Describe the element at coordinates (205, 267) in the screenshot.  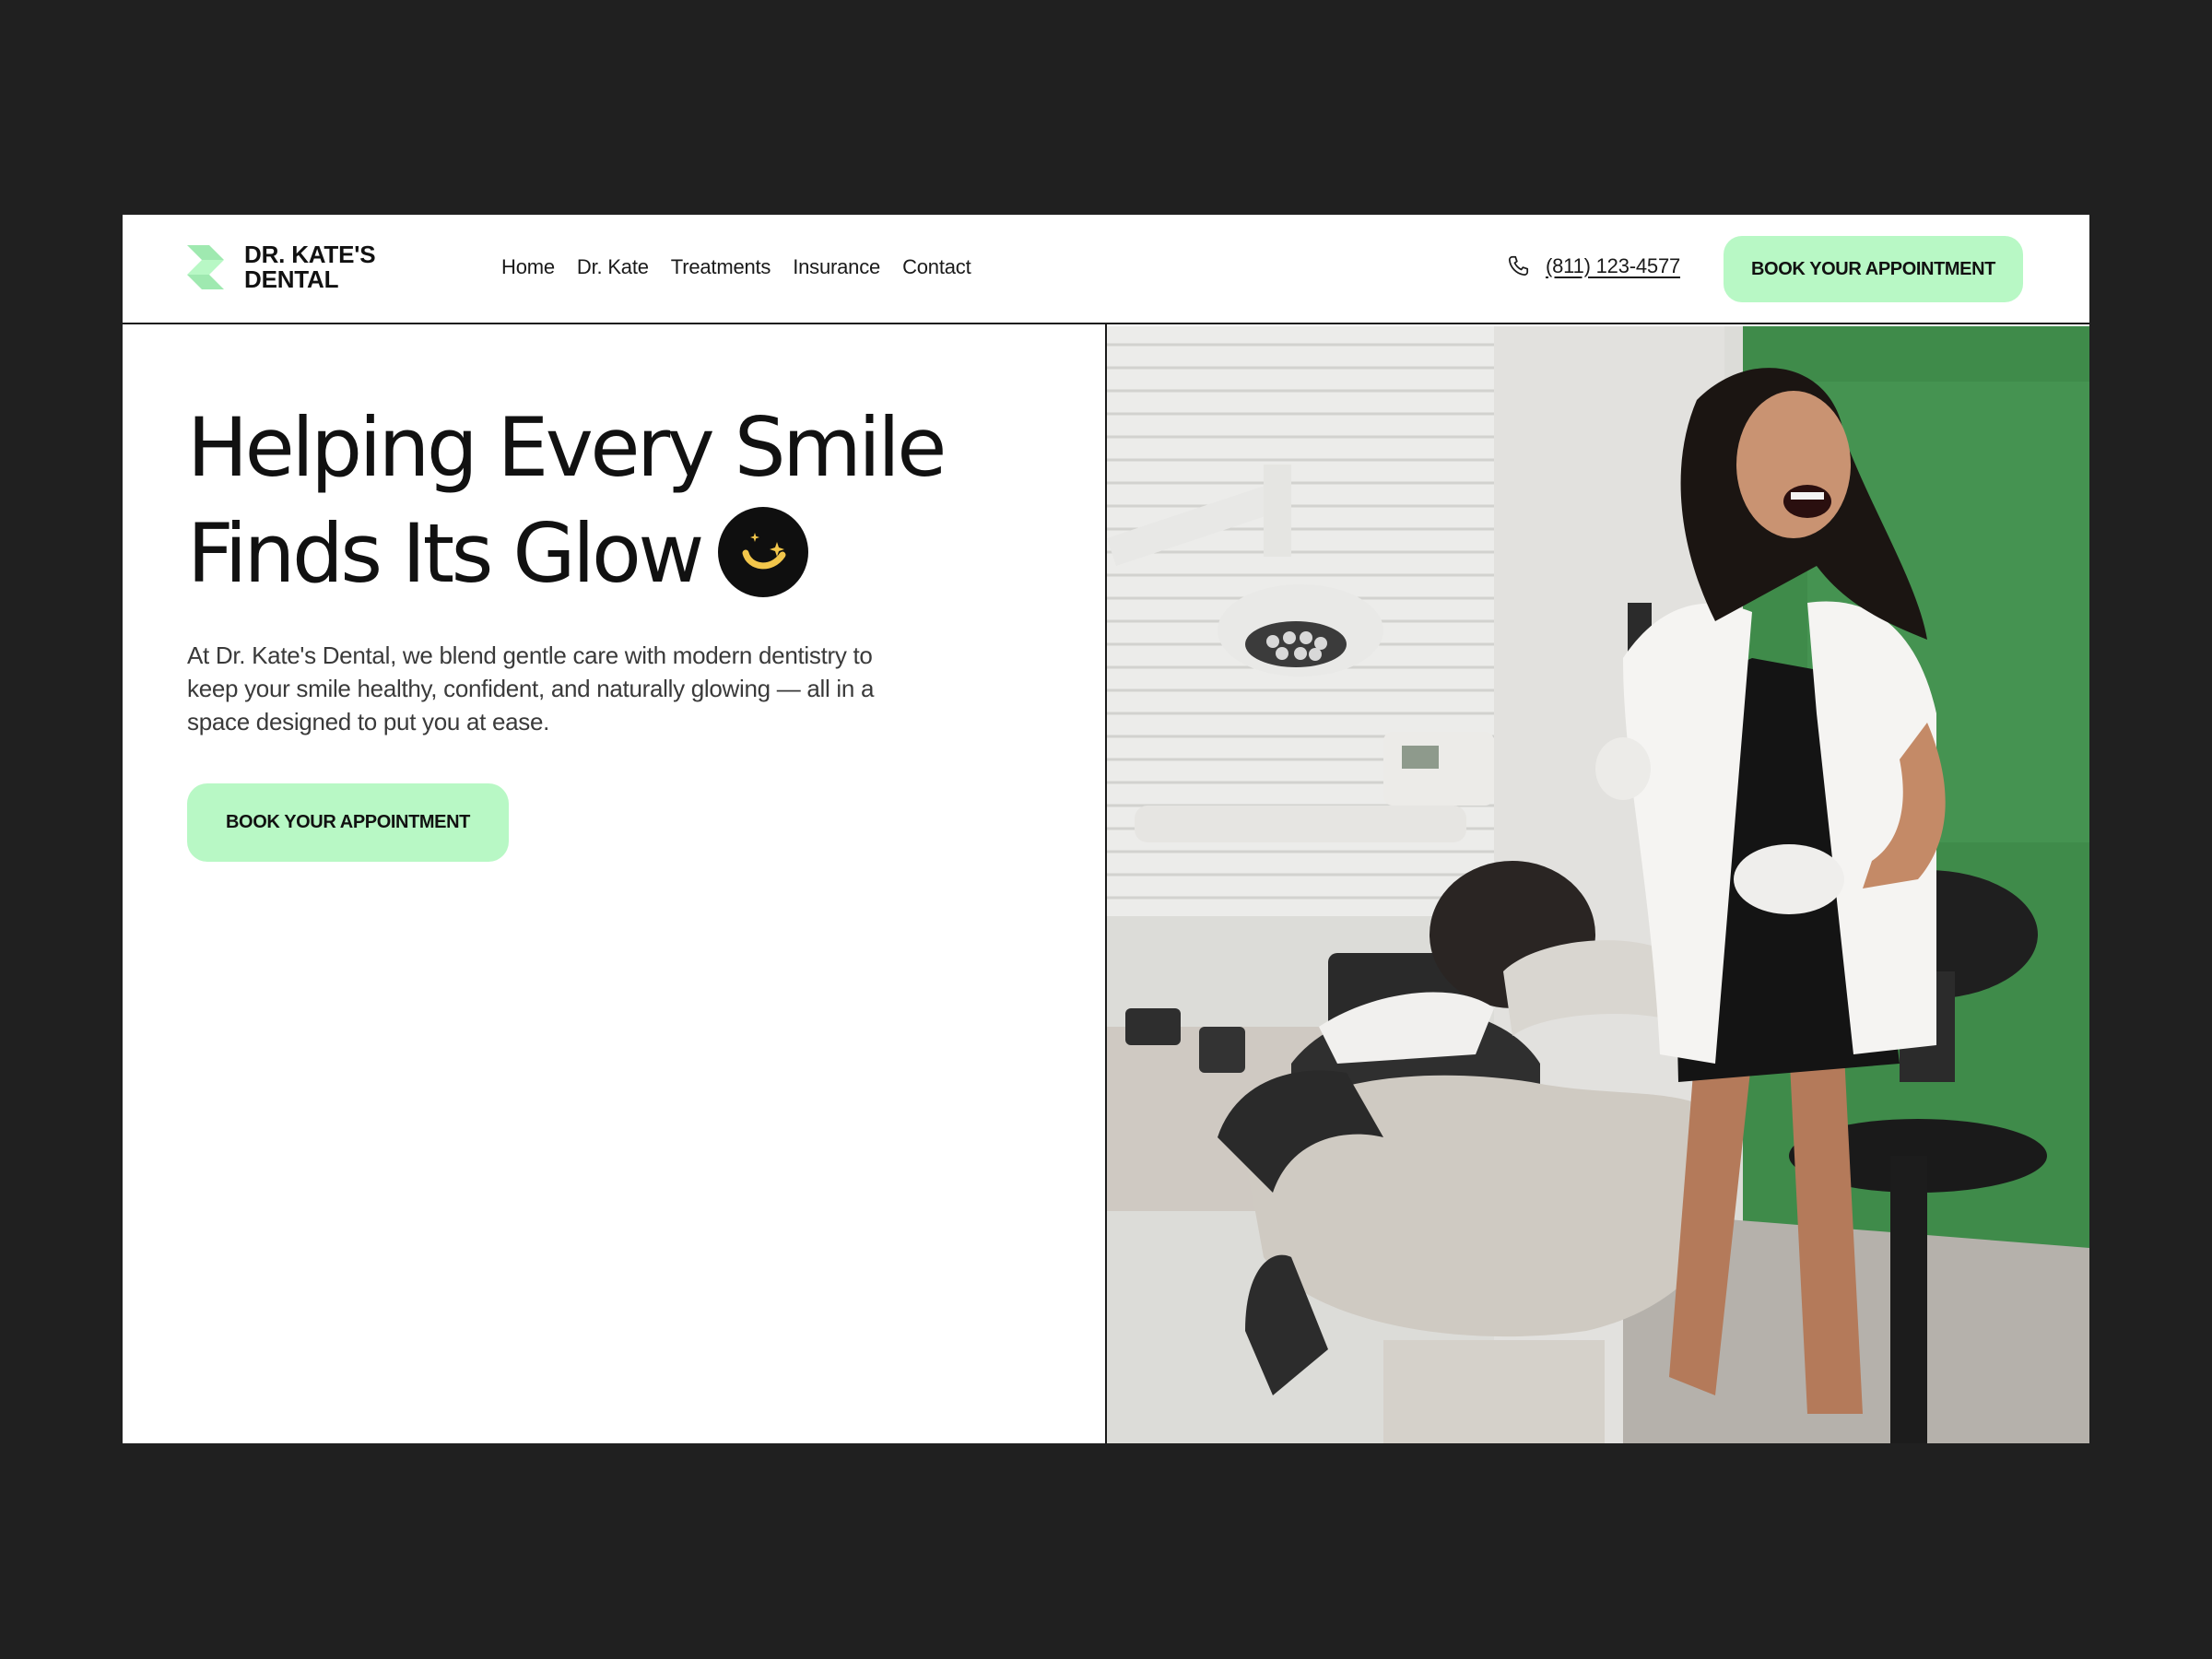
I see `stacked-chevron-icon` at that location.